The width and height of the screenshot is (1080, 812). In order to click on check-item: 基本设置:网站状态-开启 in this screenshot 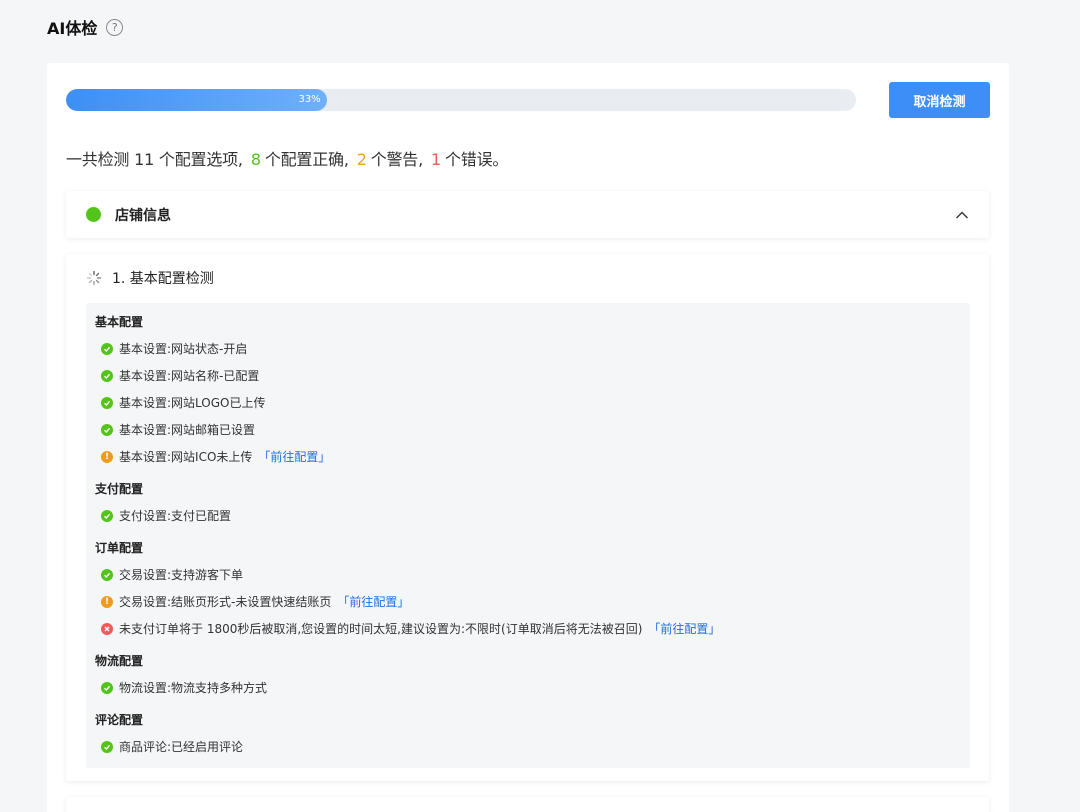, I will do `click(174, 349)`.